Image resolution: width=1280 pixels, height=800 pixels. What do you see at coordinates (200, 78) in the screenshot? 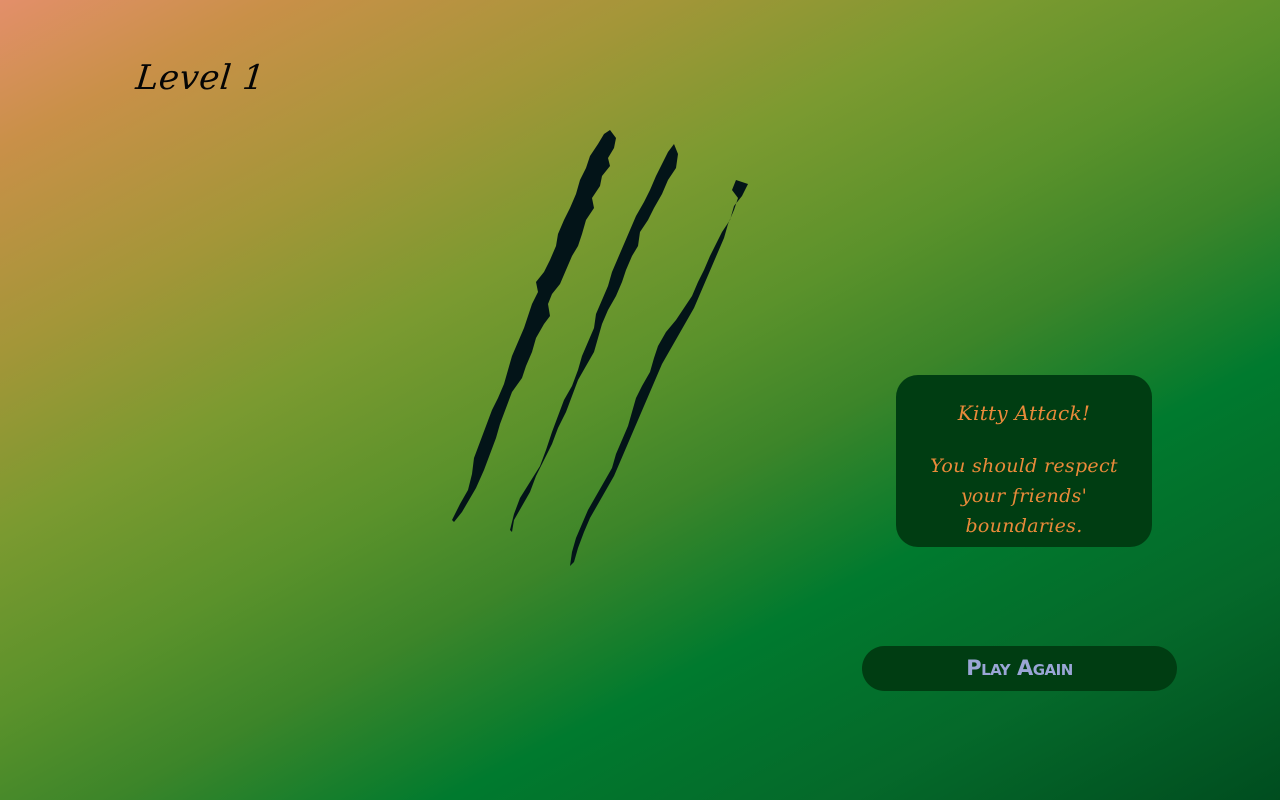
I see `level-title: Level 1` at bounding box center [200, 78].